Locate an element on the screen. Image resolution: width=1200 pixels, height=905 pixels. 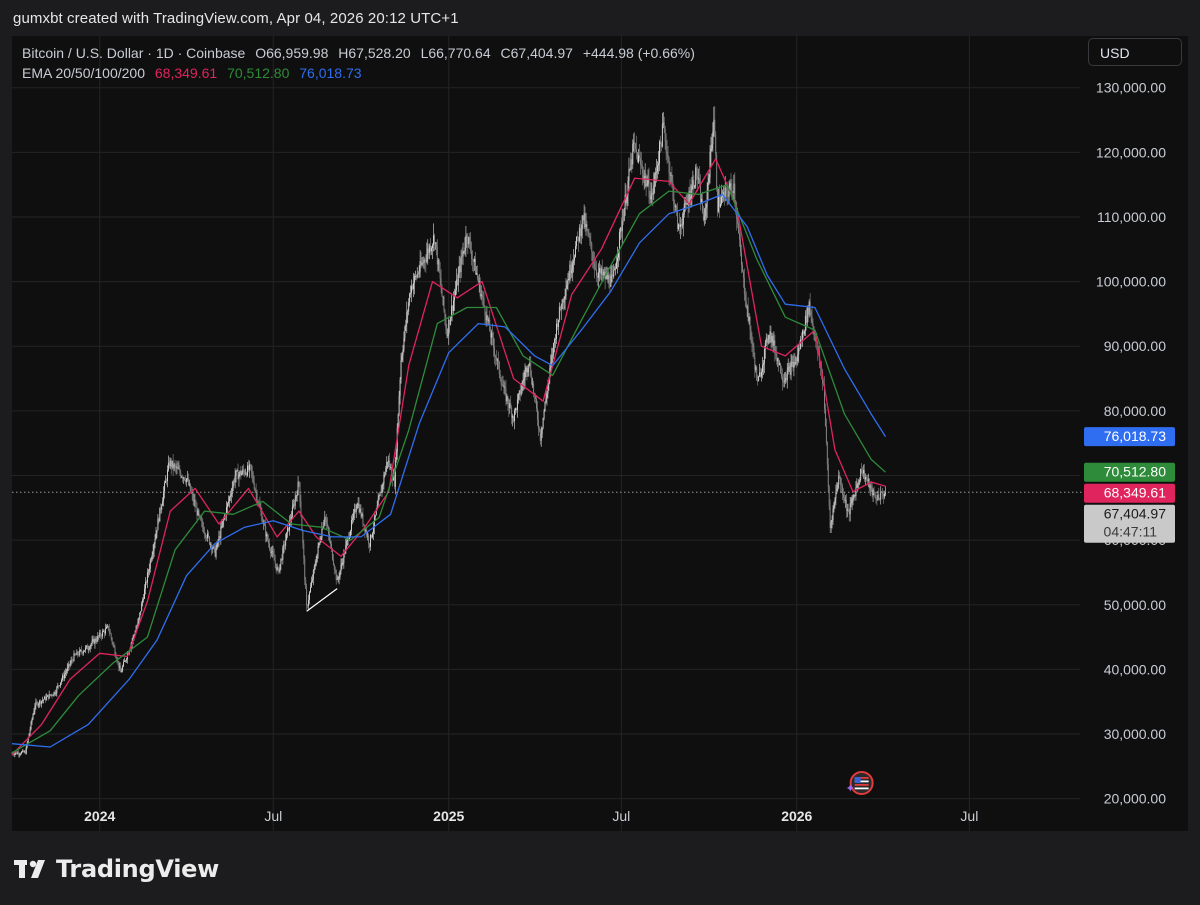
price-label-value: 68,349.61 is located at coordinates (1135, 493).